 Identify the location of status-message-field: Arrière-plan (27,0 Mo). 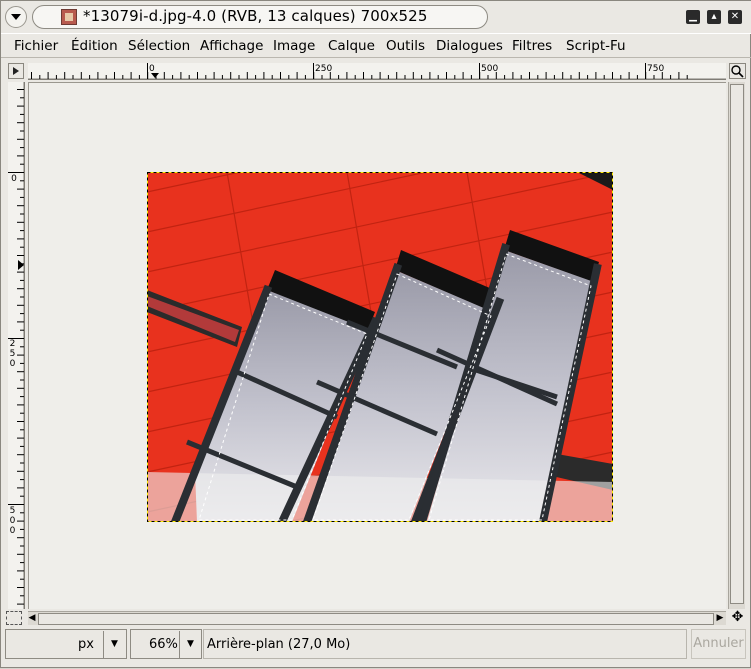
(445, 644).